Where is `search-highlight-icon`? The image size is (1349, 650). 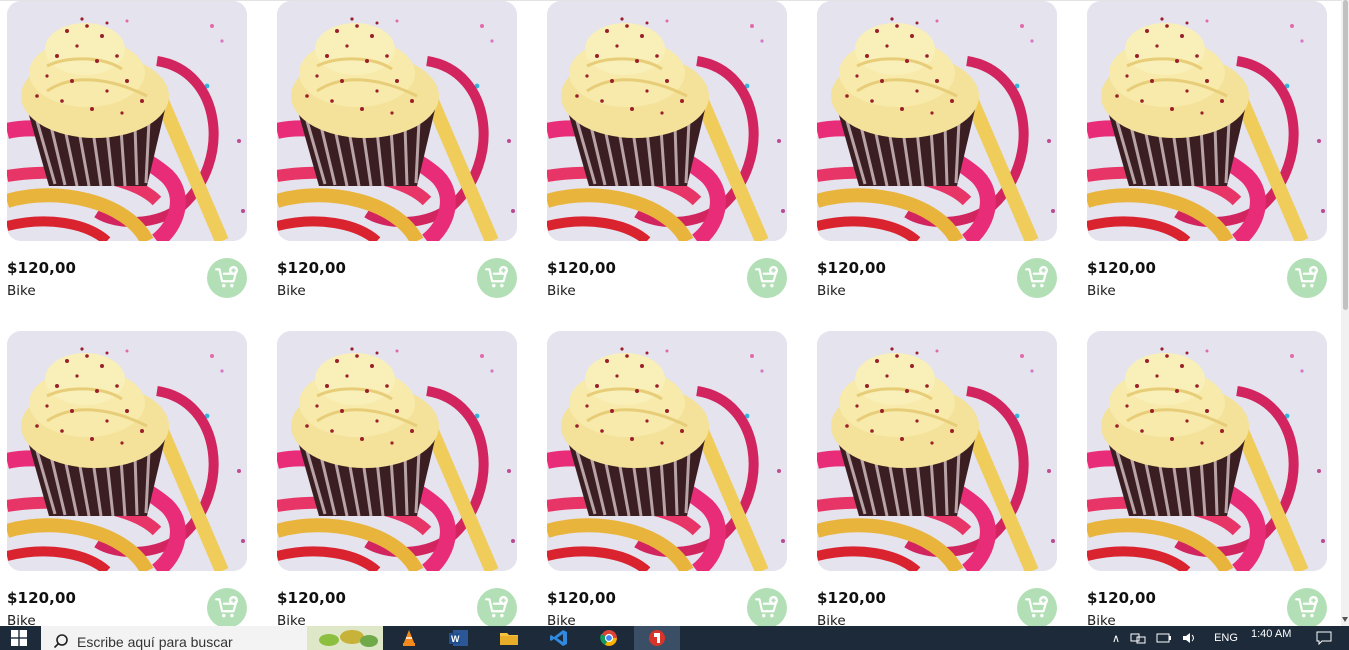
search-highlight-icon is located at coordinates (345, 638).